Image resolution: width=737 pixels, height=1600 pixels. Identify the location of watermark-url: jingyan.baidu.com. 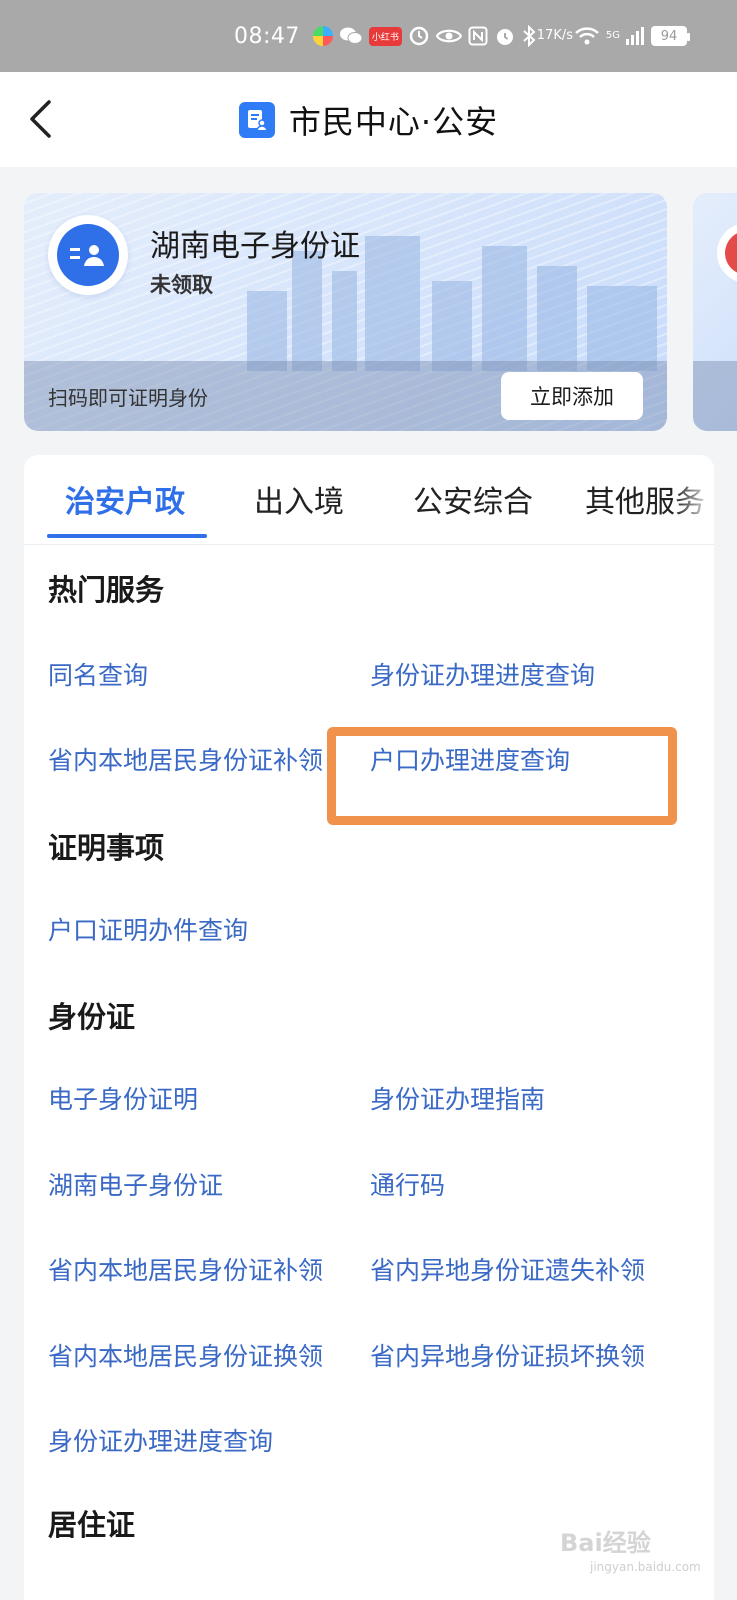
(645, 1567).